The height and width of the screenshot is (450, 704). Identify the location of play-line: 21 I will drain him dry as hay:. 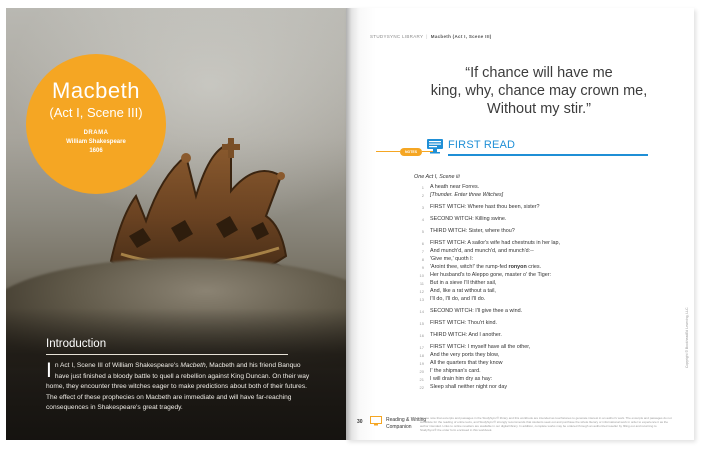
(544, 380).